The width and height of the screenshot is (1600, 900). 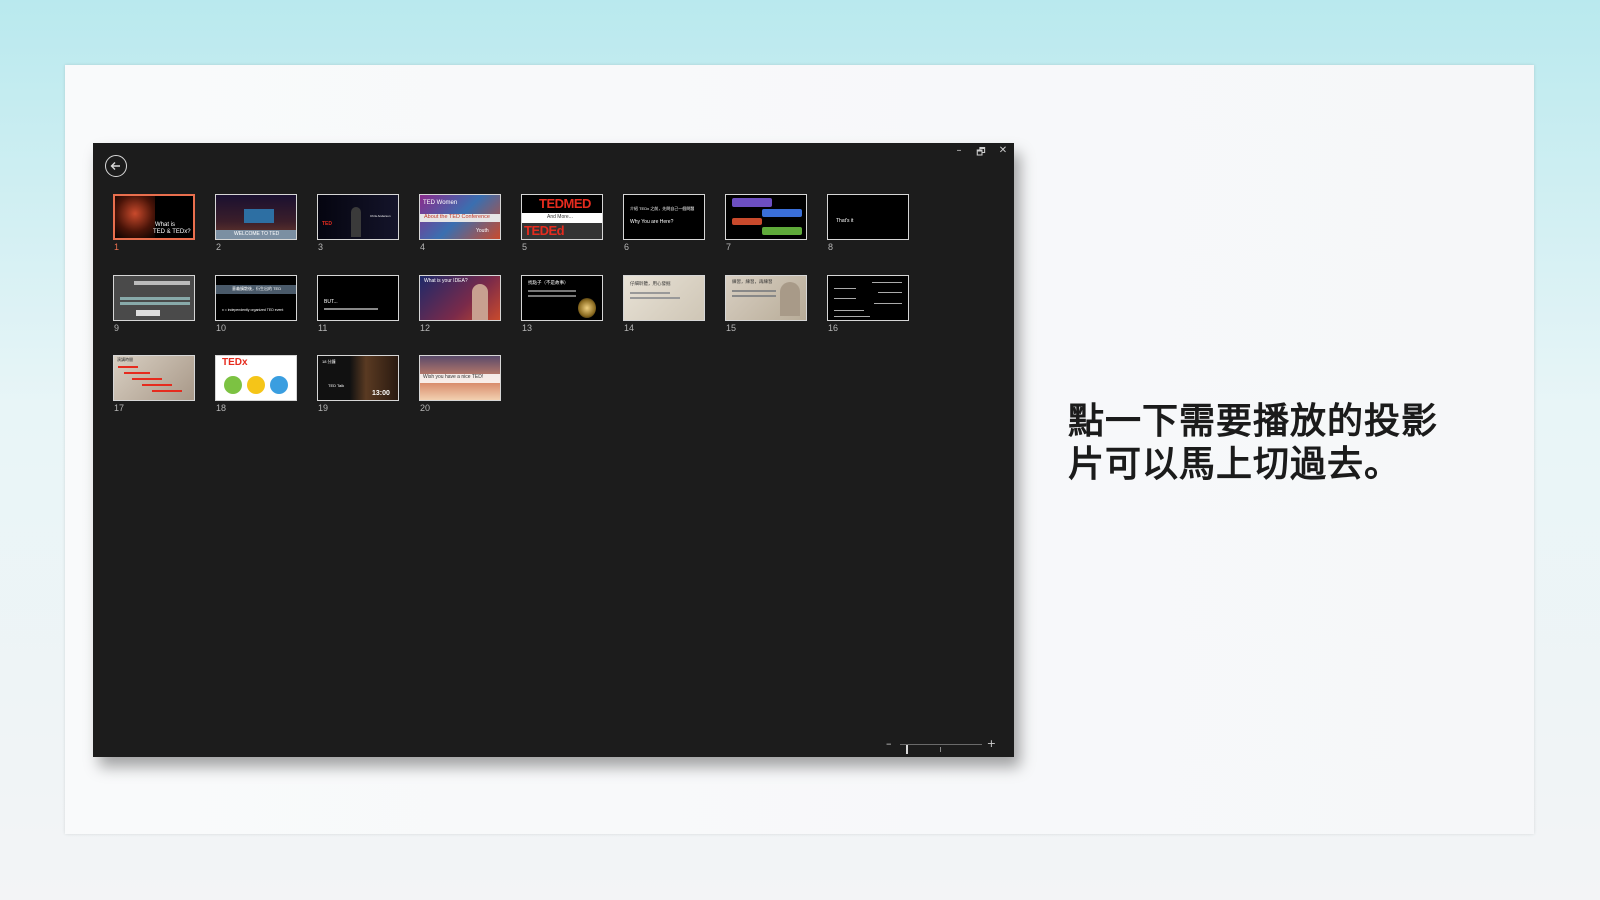 What do you see at coordinates (235, 362) in the screenshot?
I see `slide-text: TEDx` at bounding box center [235, 362].